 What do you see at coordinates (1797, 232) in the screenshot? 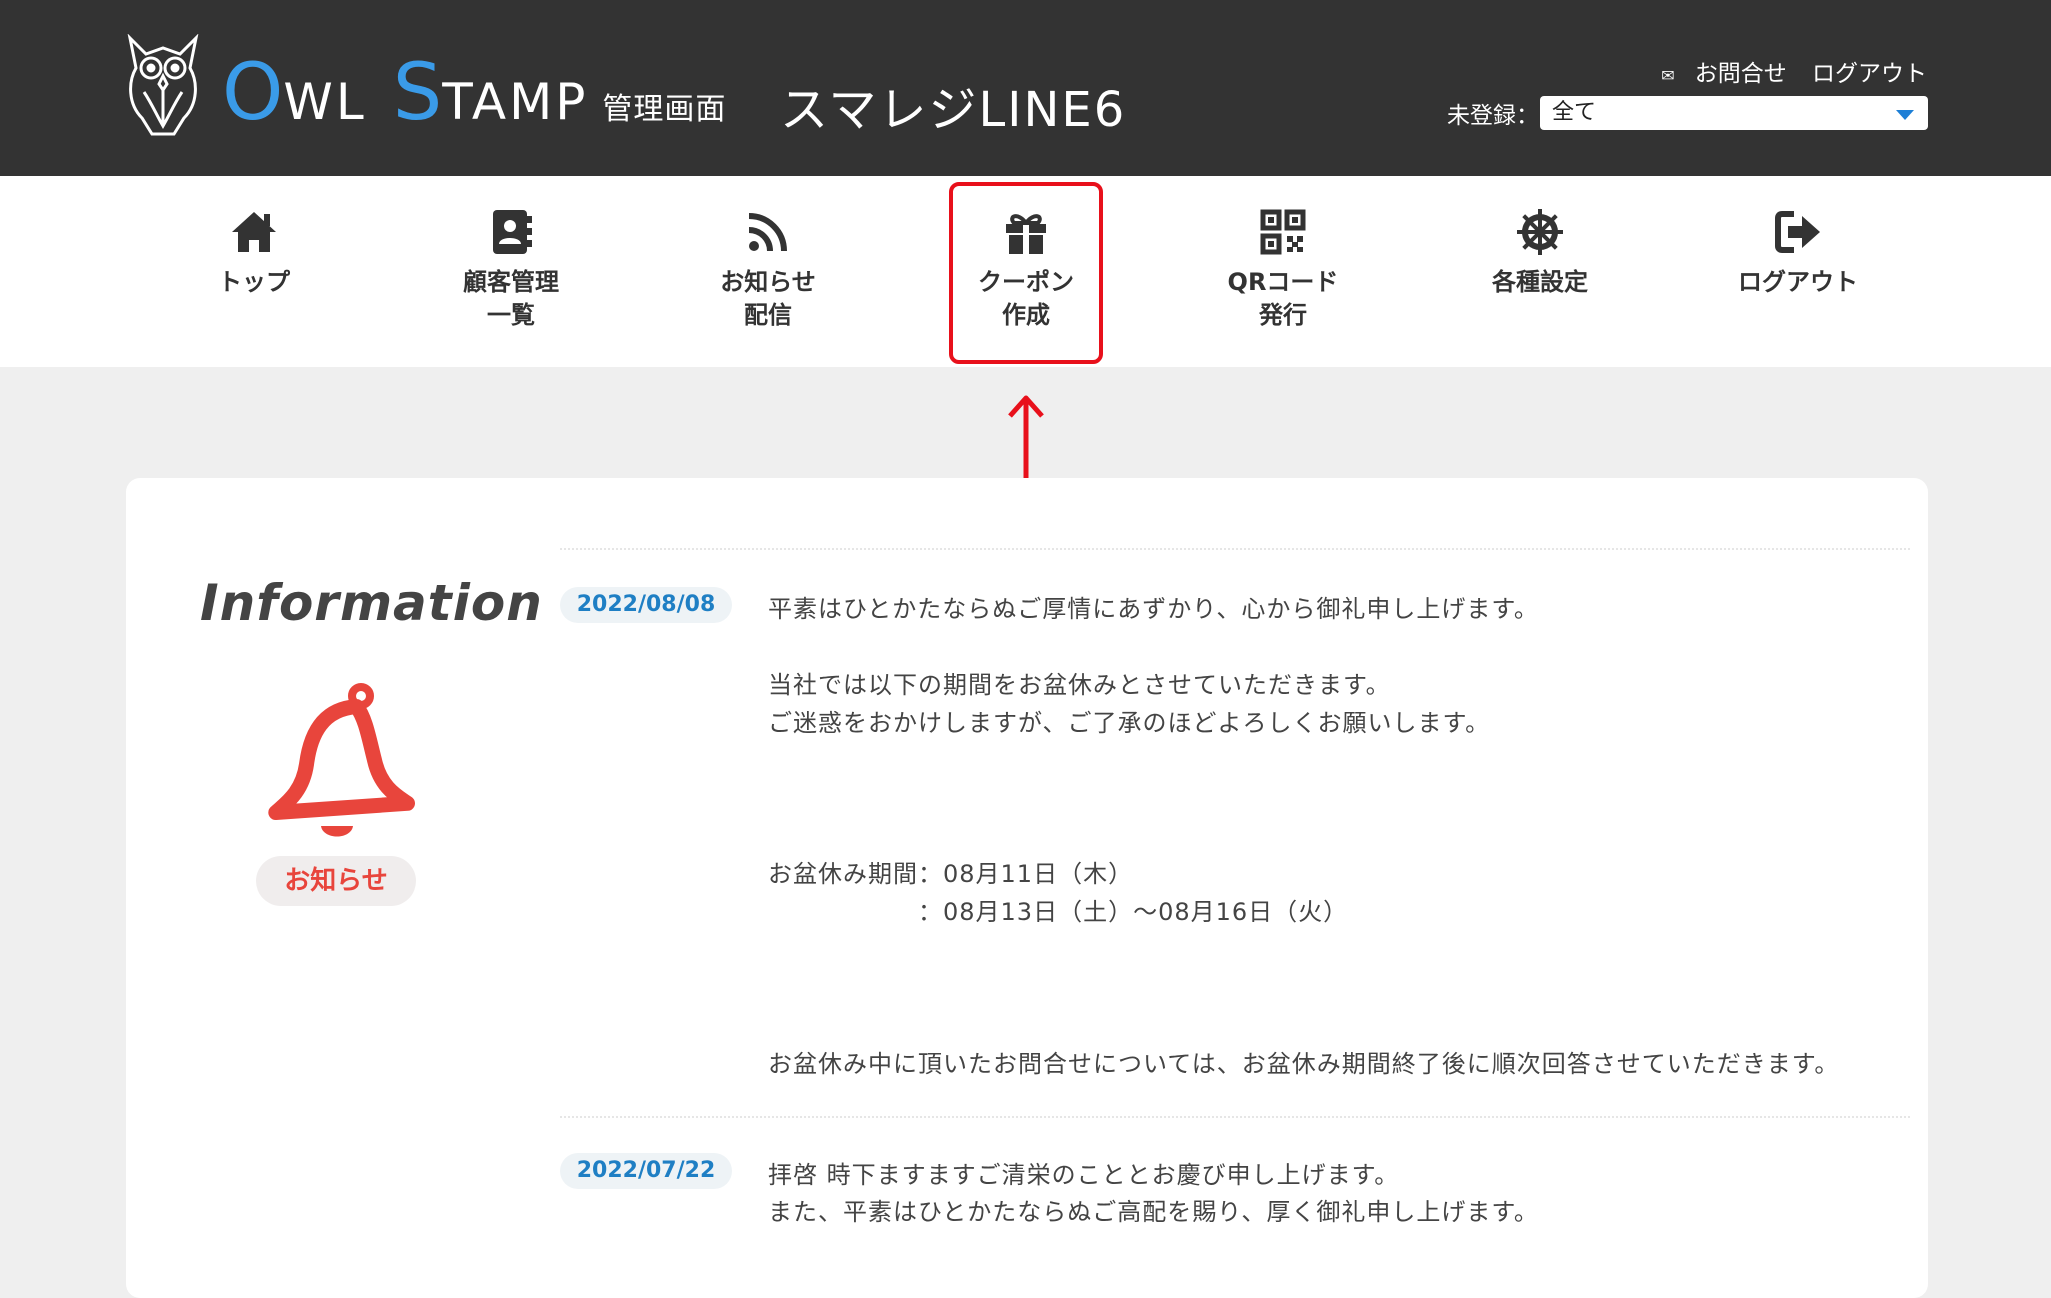
I see `sign-out-icon` at bounding box center [1797, 232].